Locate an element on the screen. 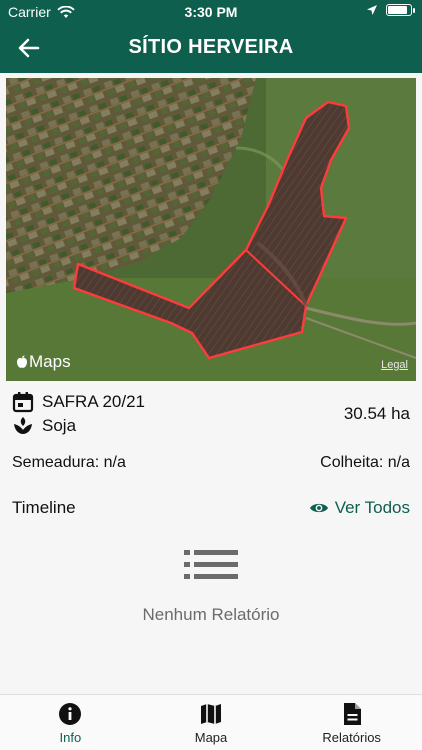 This screenshot has width=422, height=750. list-icon is located at coordinates (211, 564).